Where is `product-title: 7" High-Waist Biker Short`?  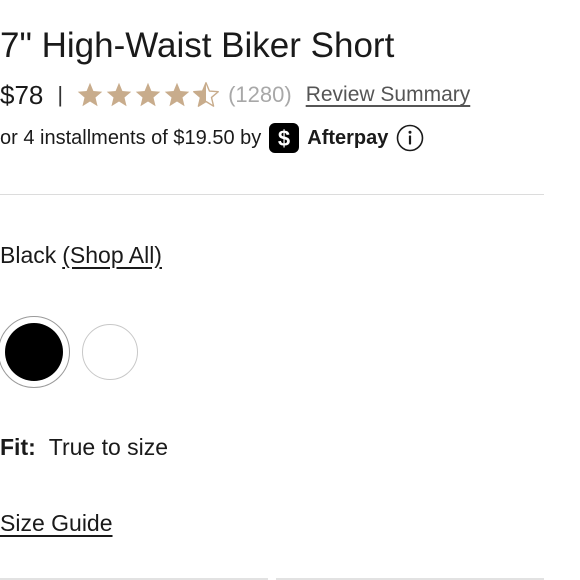 product-title: 7" High-Waist Biker Short is located at coordinates (197, 45).